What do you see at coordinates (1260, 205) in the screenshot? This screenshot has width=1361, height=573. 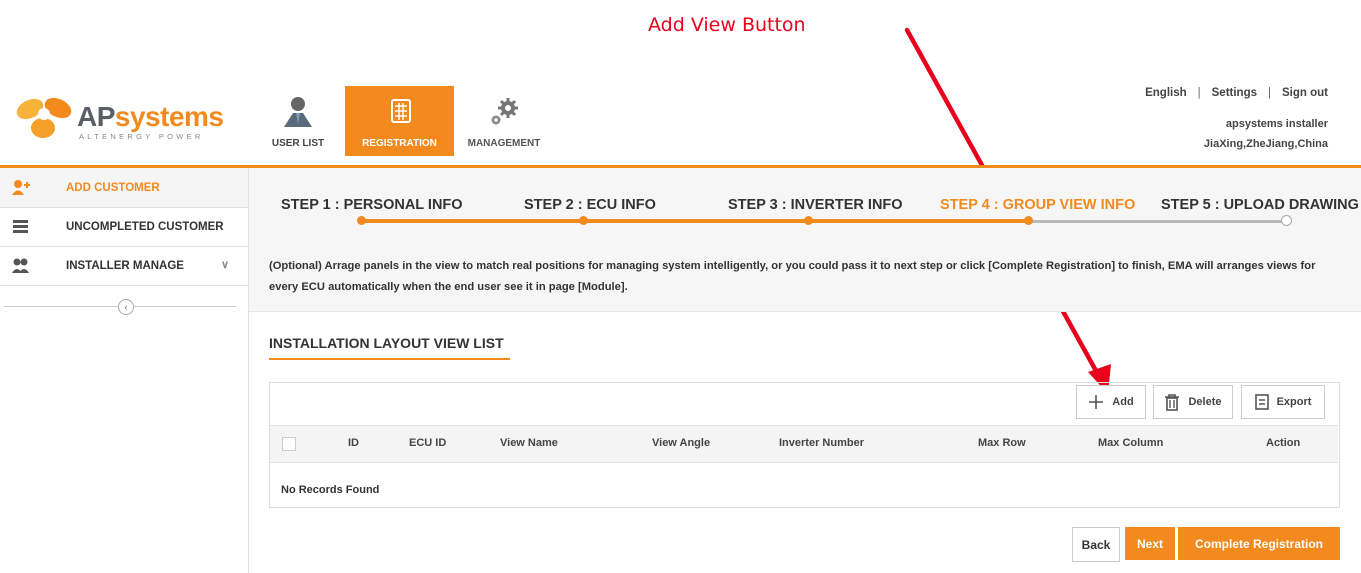 I see `step-5: STEP 5 : UPLOAD DRAWING` at bounding box center [1260, 205].